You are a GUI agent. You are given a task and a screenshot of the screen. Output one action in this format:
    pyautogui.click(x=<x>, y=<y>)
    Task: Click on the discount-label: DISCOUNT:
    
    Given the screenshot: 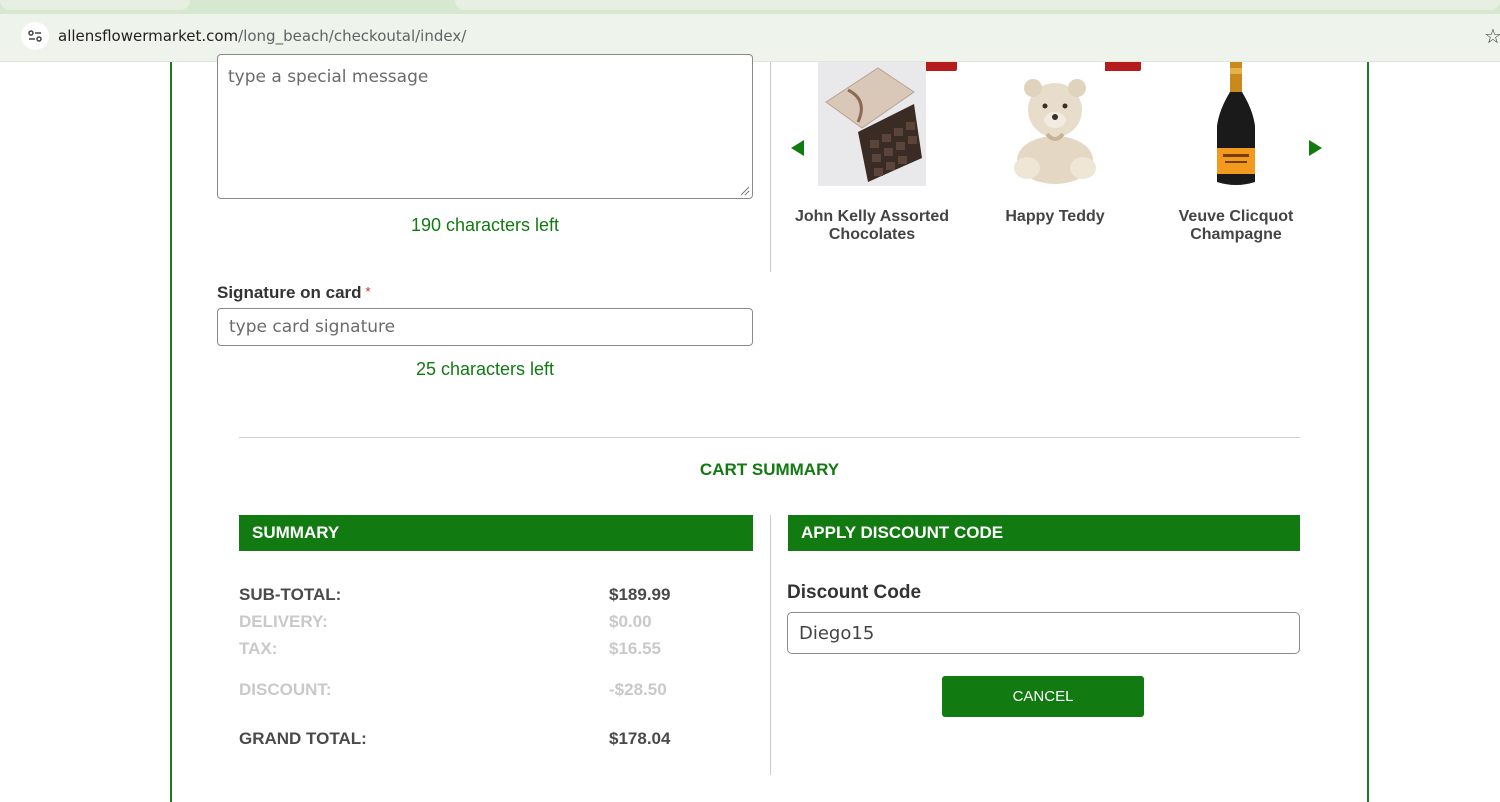 What is the action you would take?
    pyautogui.click(x=285, y=689)
    